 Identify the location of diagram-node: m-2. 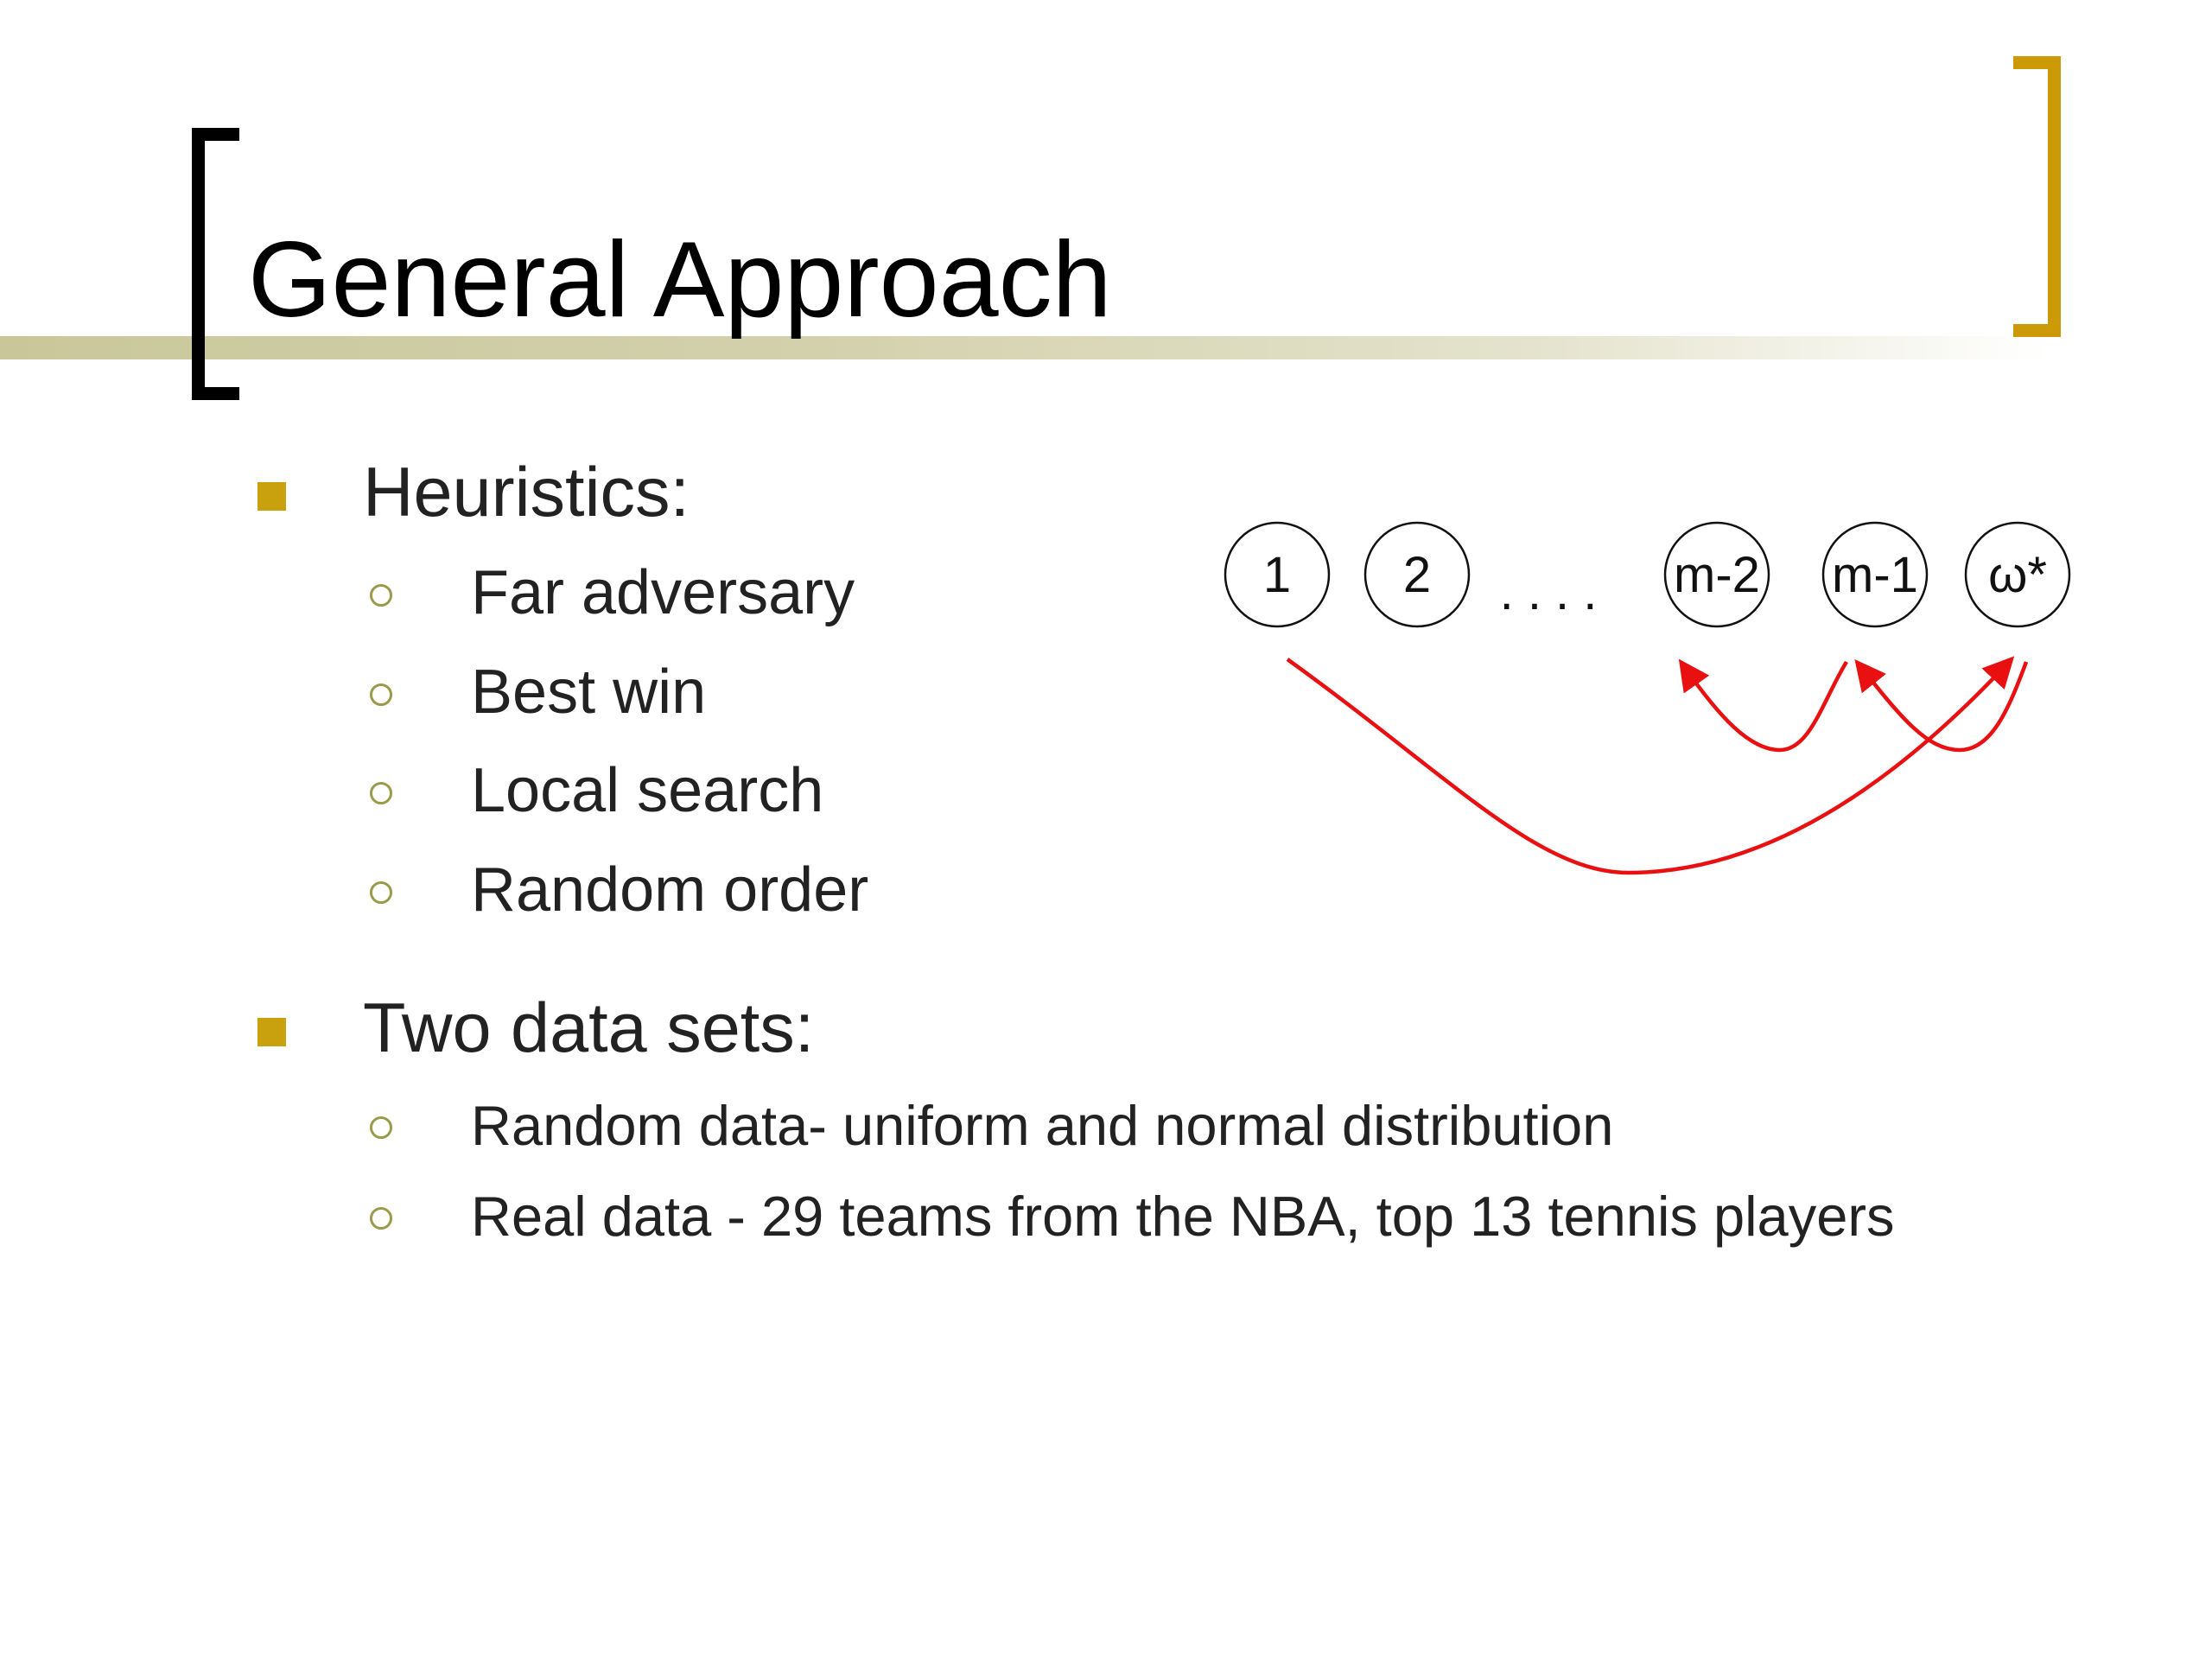
(1716, 574).